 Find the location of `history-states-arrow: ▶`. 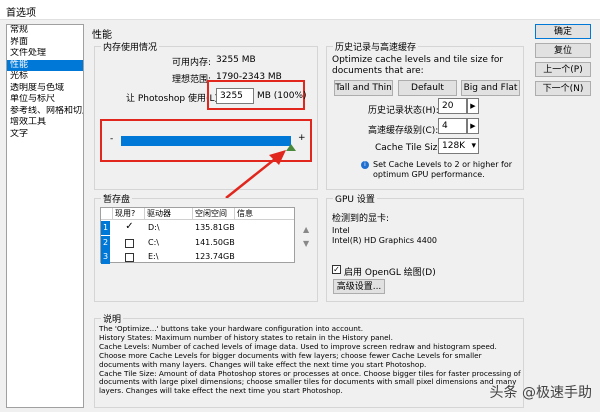

history-states-arrow: ▶ is located at coordinates (473, 106).